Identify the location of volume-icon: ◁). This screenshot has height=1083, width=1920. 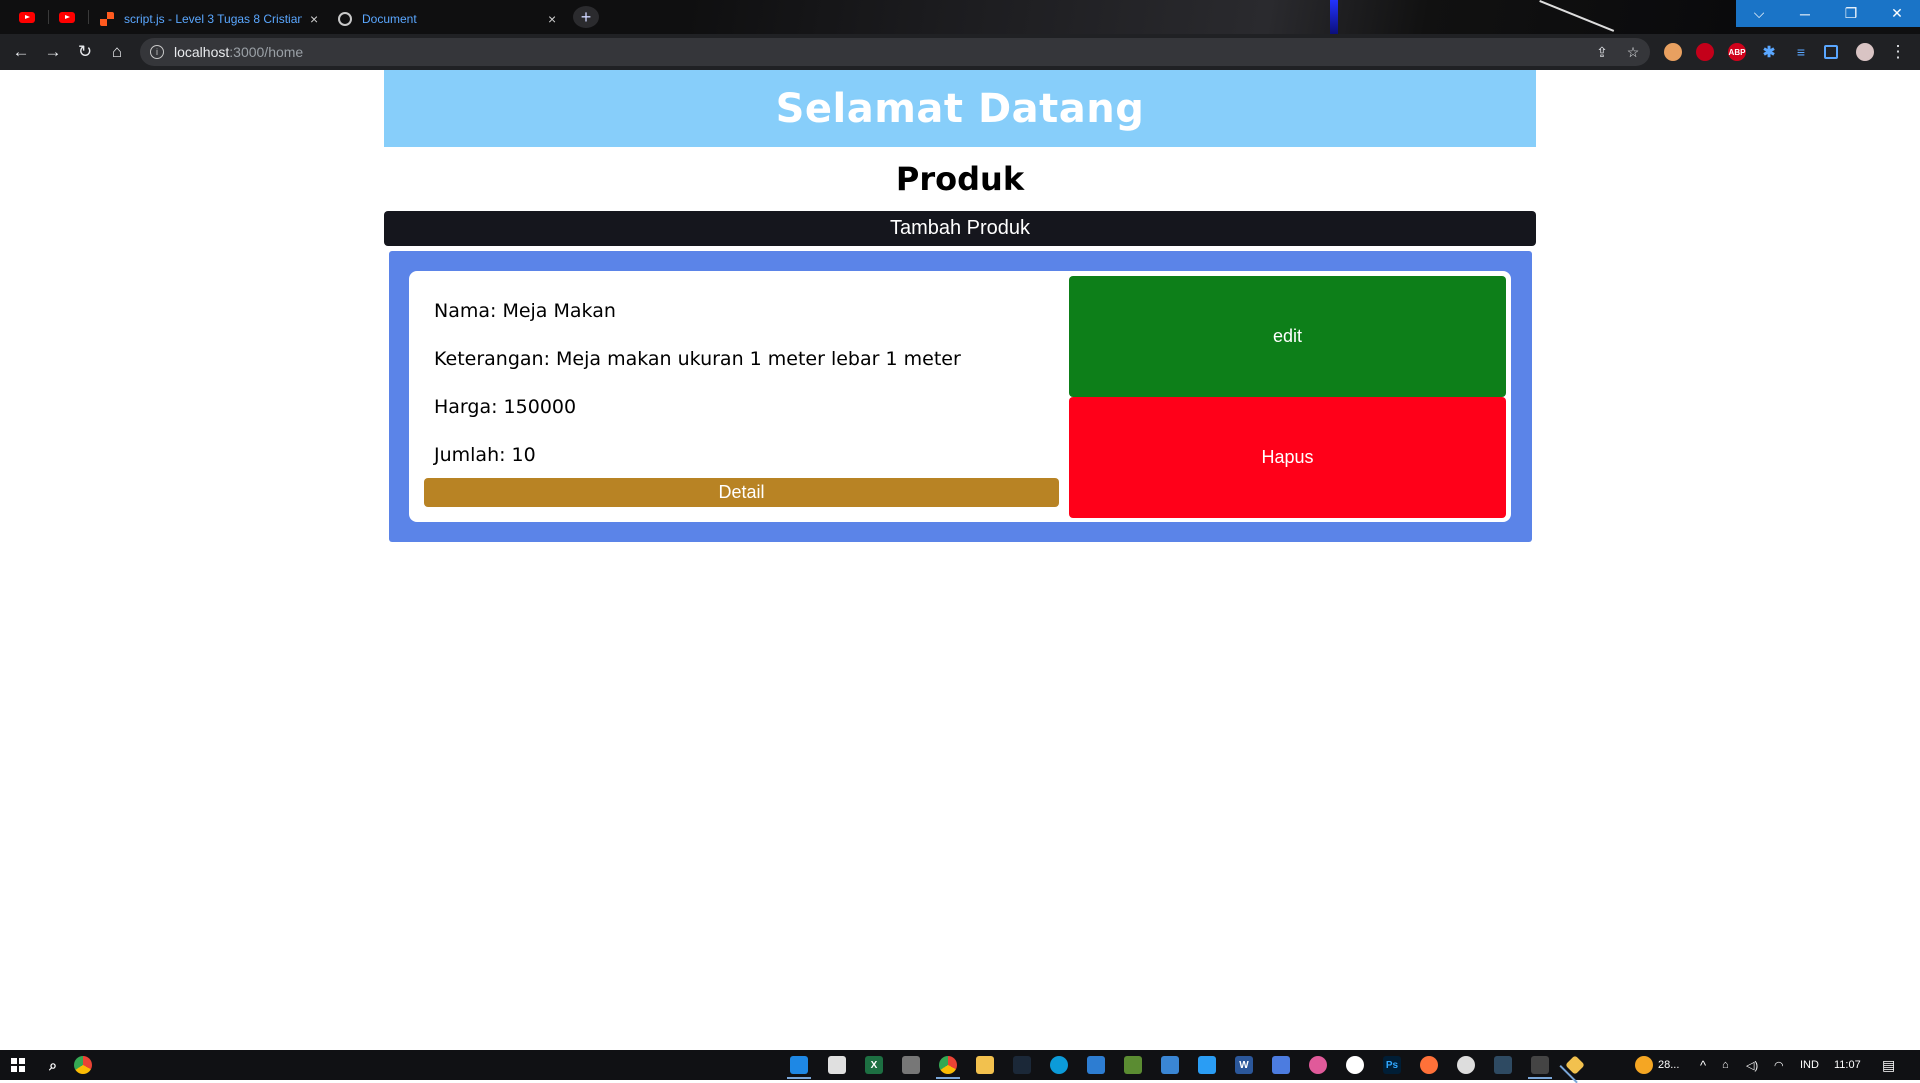
(1752, 1065).